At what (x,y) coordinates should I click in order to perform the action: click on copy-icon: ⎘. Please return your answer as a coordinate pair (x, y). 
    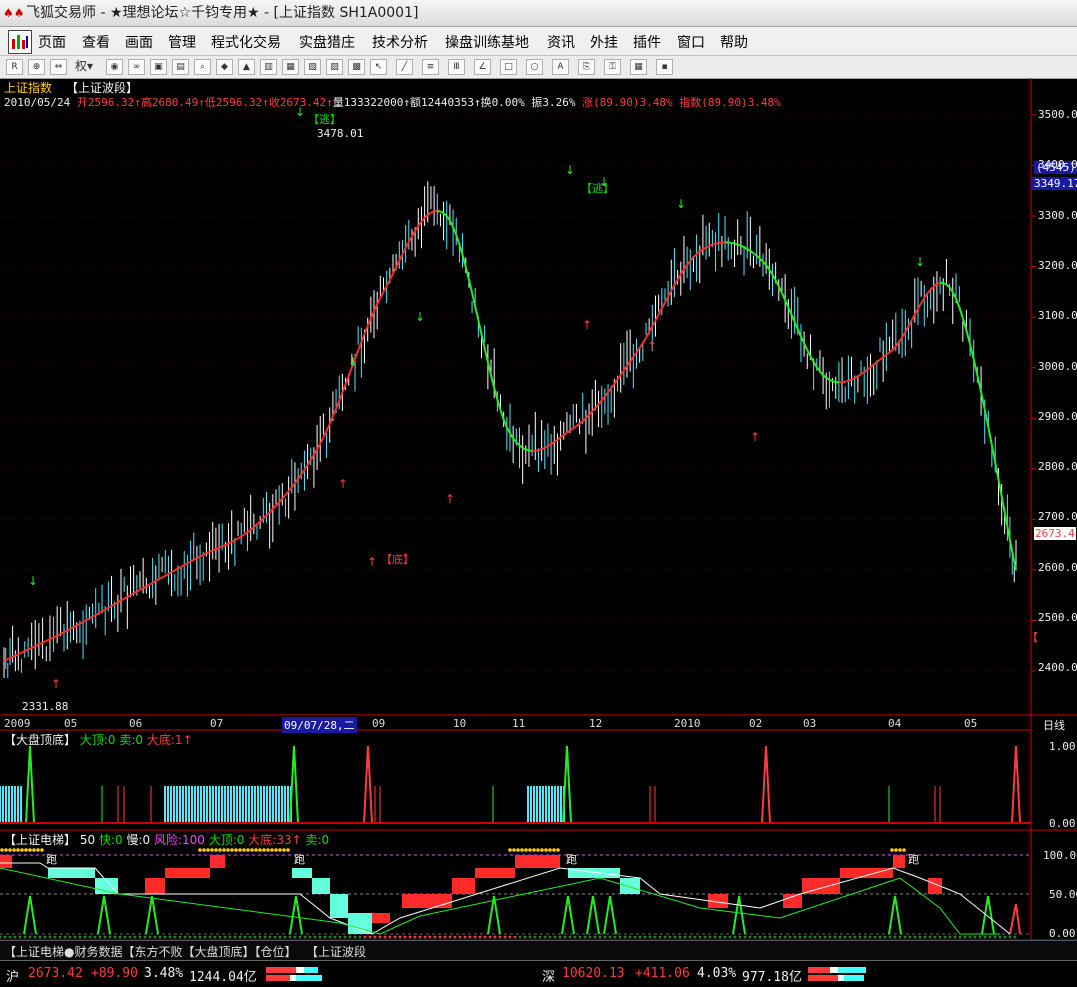
    Looking at the image, I should click on (586, 67).